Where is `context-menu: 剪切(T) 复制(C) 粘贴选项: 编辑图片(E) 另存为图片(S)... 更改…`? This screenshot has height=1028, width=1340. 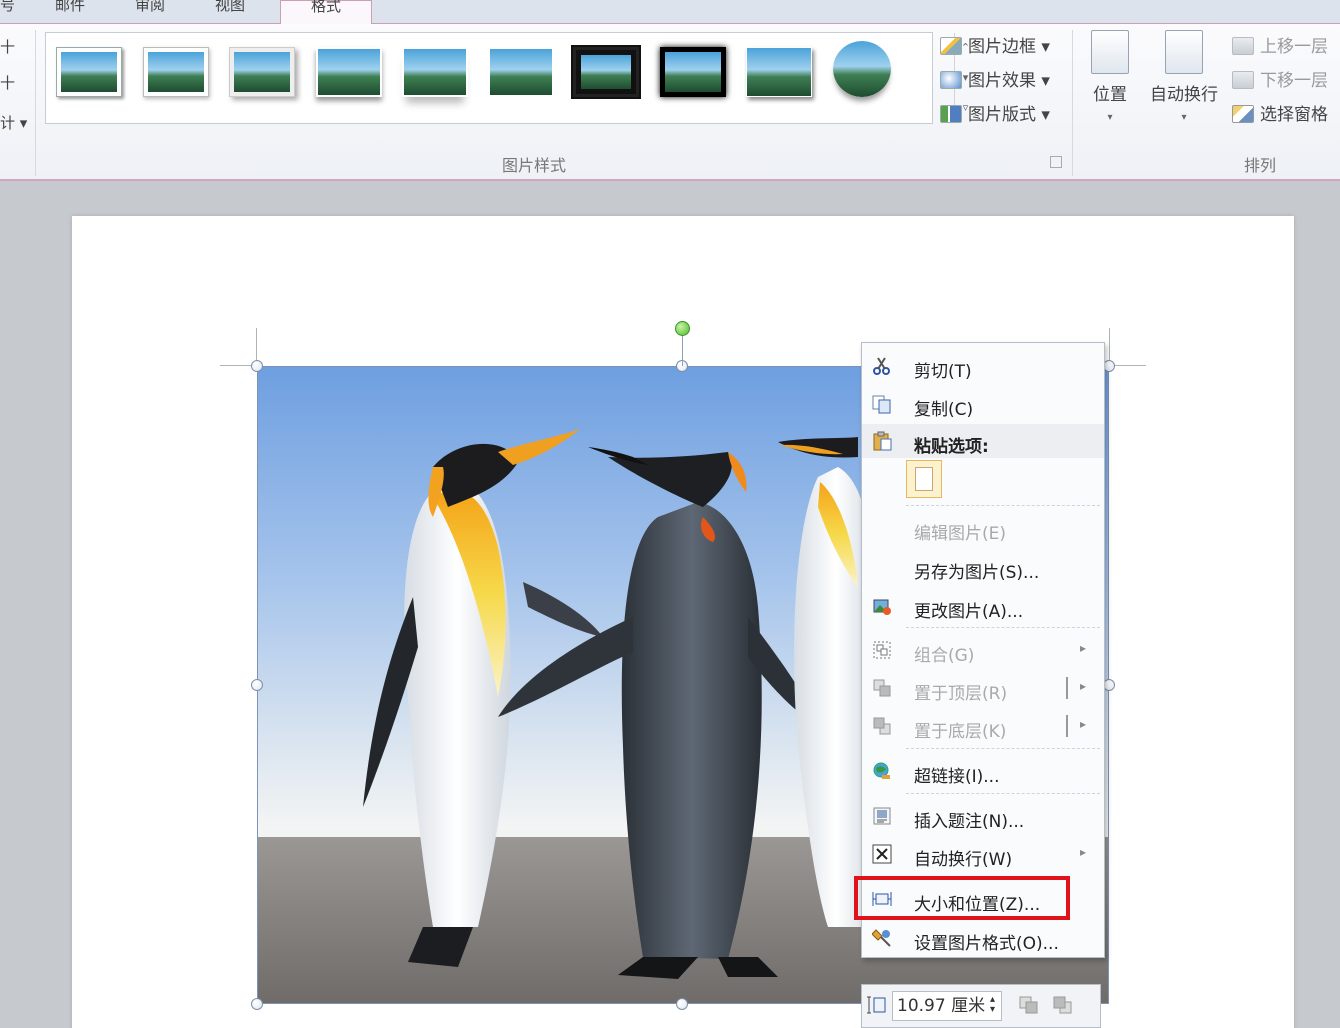
context-menu: 剪切(T) 复制(C) 粘贴选项: 编辑图片(E) 另存为图片(S)... 更改… is located at coordinates (983, 650).